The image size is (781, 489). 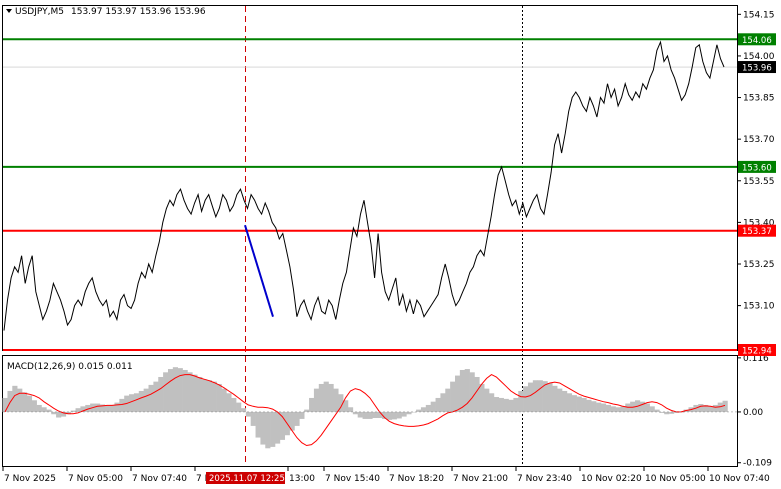 I want to click on macd-tick-label: -0.109, so click(x=757, y=464).